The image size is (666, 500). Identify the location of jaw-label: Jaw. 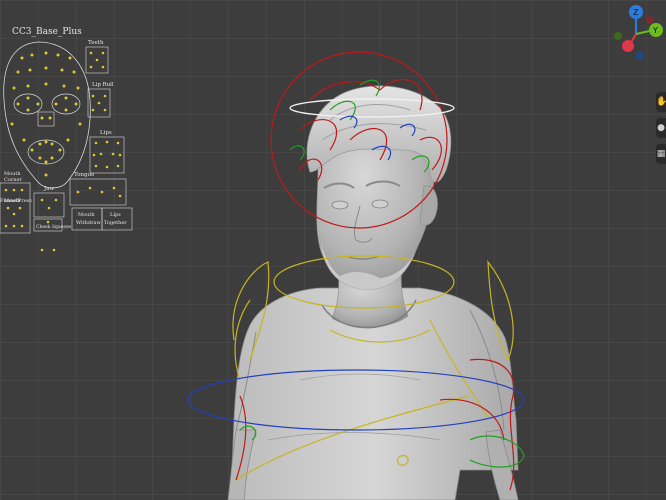
(48, 189).